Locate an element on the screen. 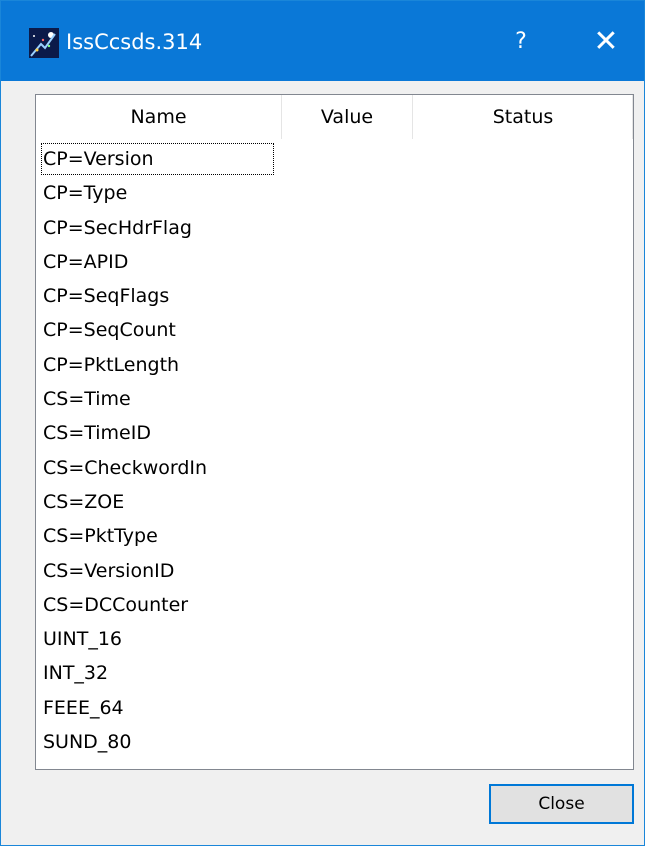  list-item-name: CP=APID is located at coordinates (86, 261).